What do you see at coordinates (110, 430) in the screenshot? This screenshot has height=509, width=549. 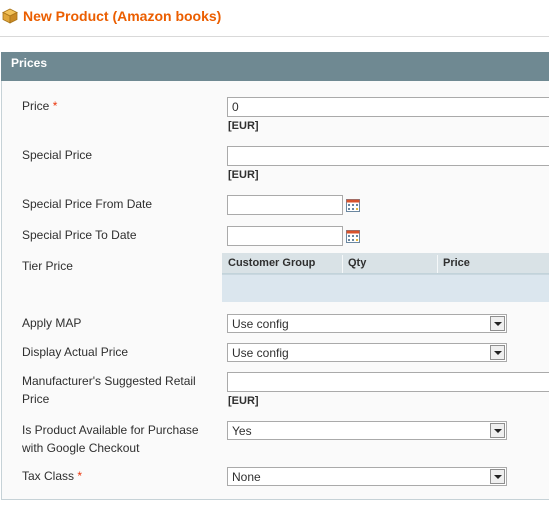 I see `google-checkout-label-line1: Is Product Available for Purchase` at bounding box center [110, 430].